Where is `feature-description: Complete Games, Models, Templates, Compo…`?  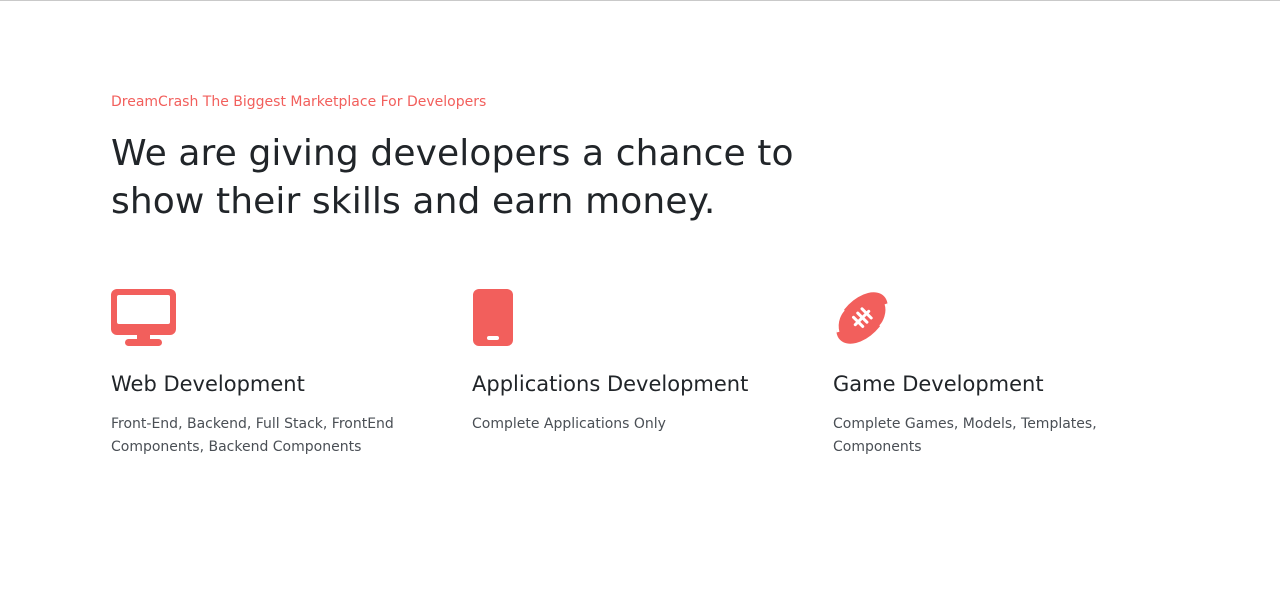 feature-description: Complete Games, Models, Templates, Compo… is located at coordinates (965, 435).